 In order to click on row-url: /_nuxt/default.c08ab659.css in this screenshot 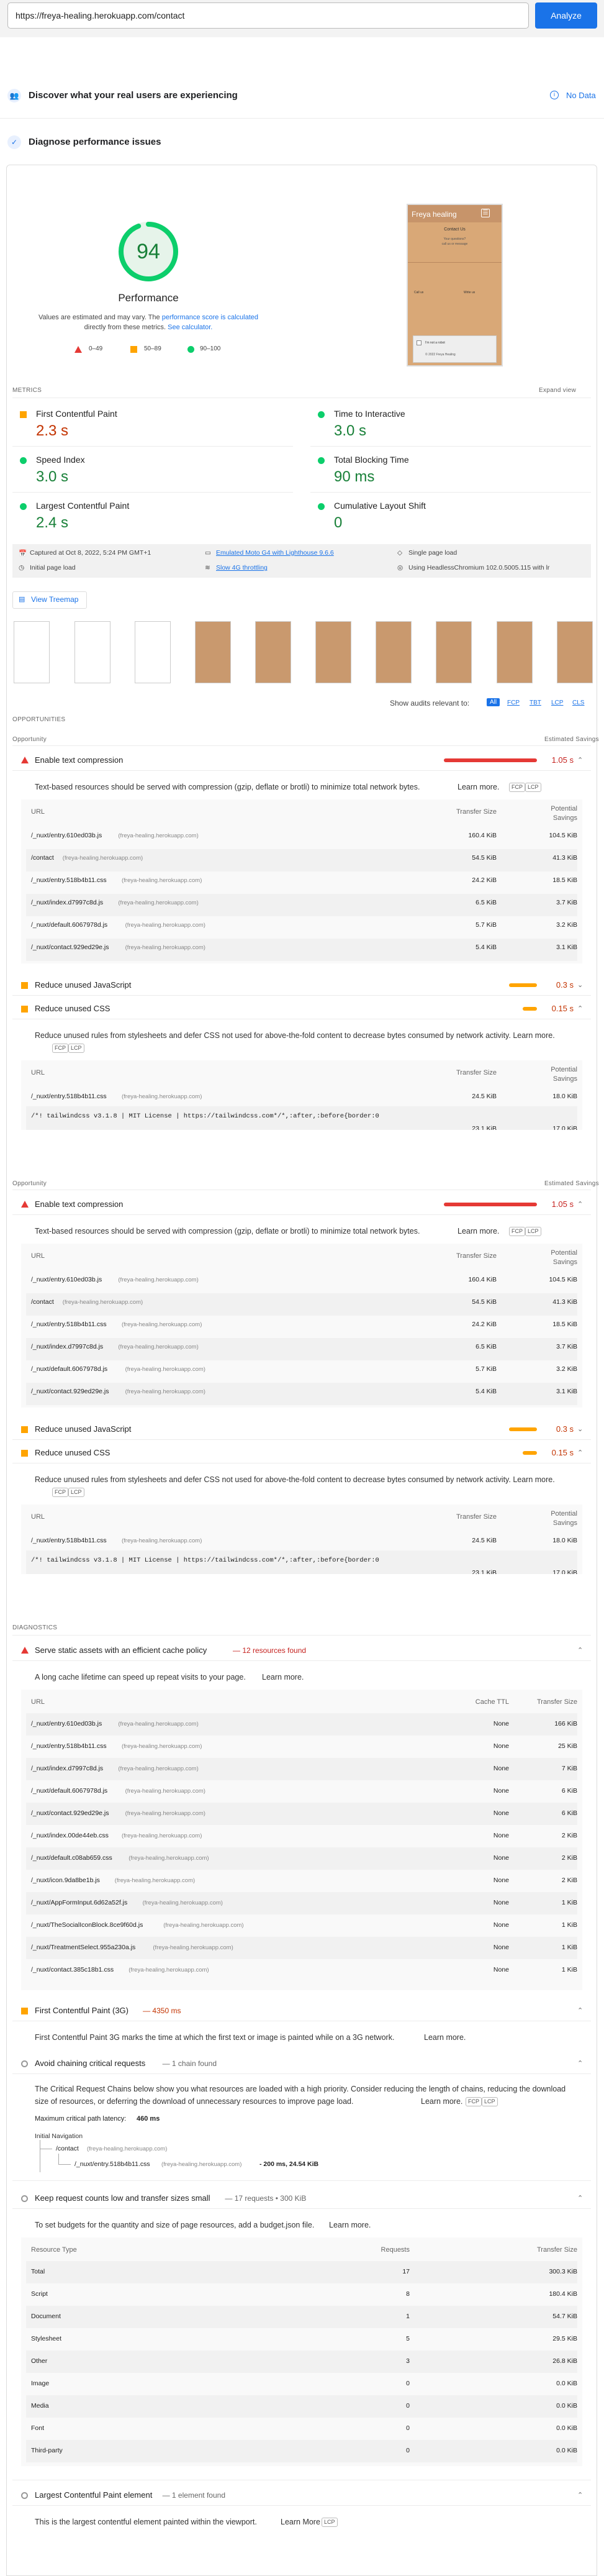, I will do `click(71, 1858)`.